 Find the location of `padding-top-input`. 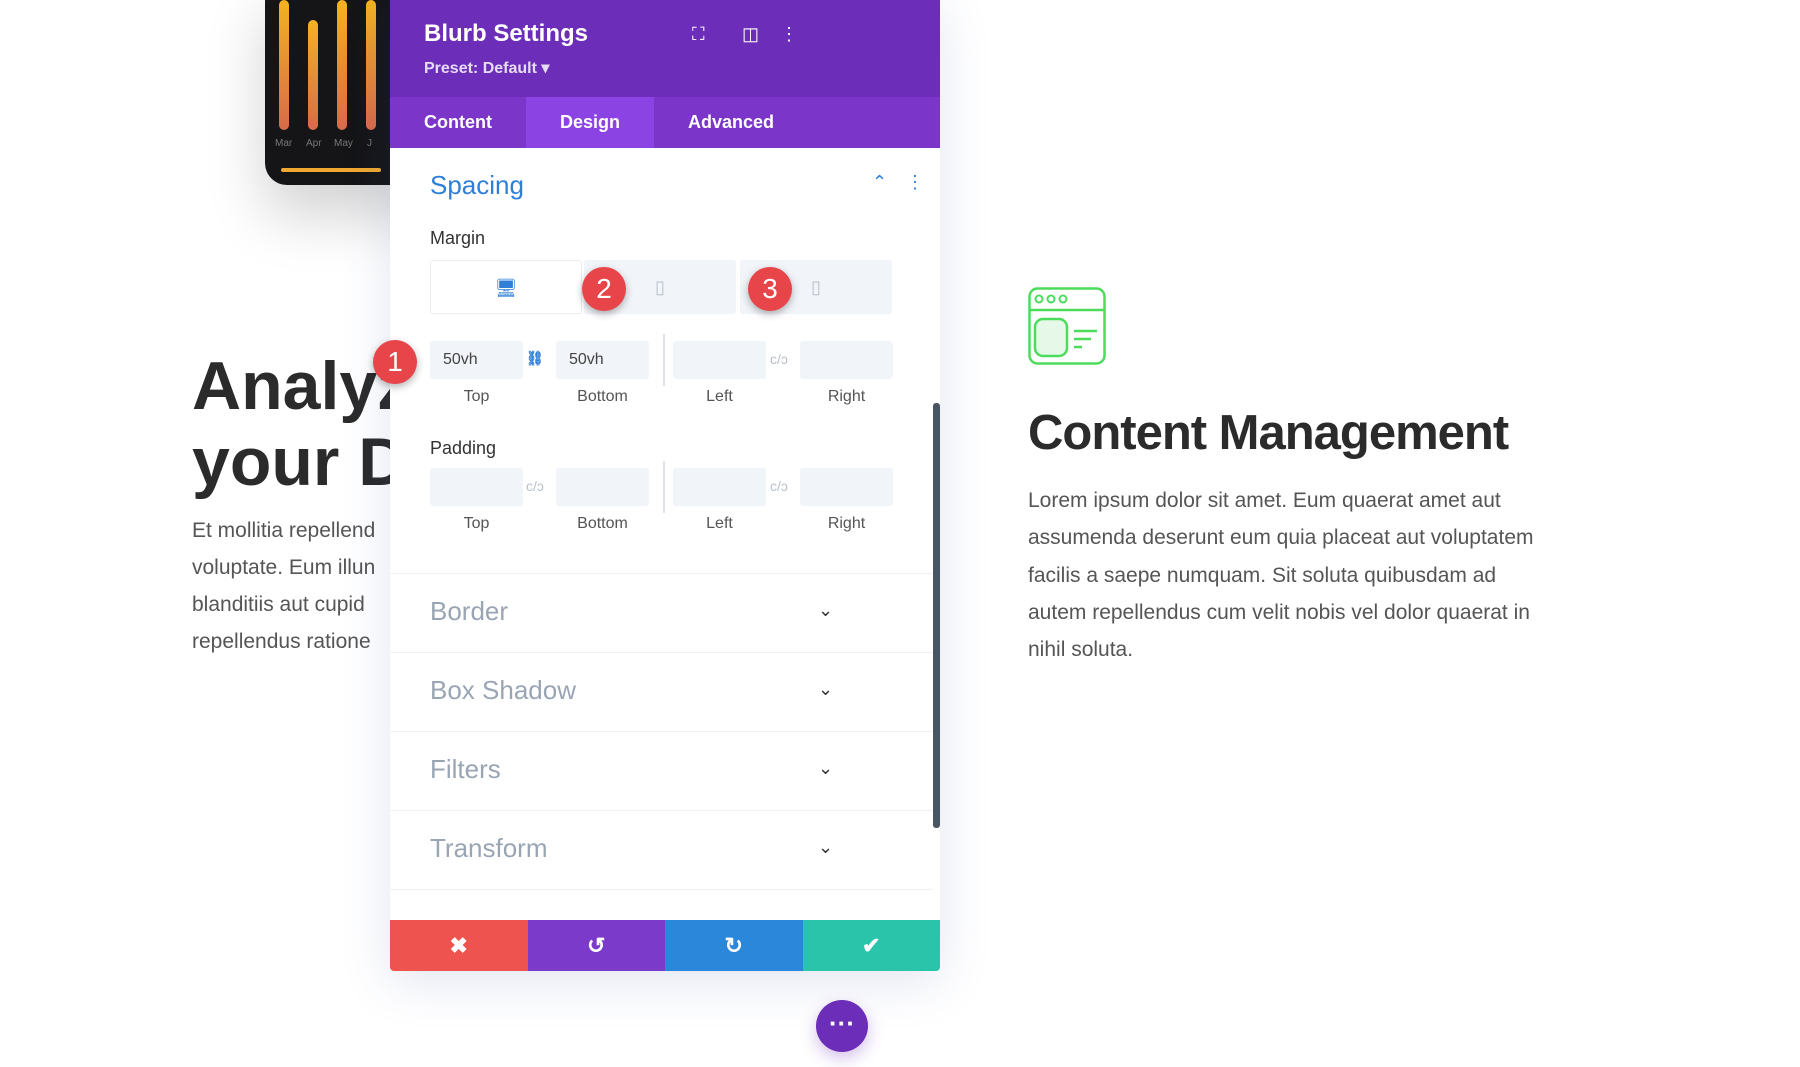

padding-top-input is located at coordinates (476, 487).